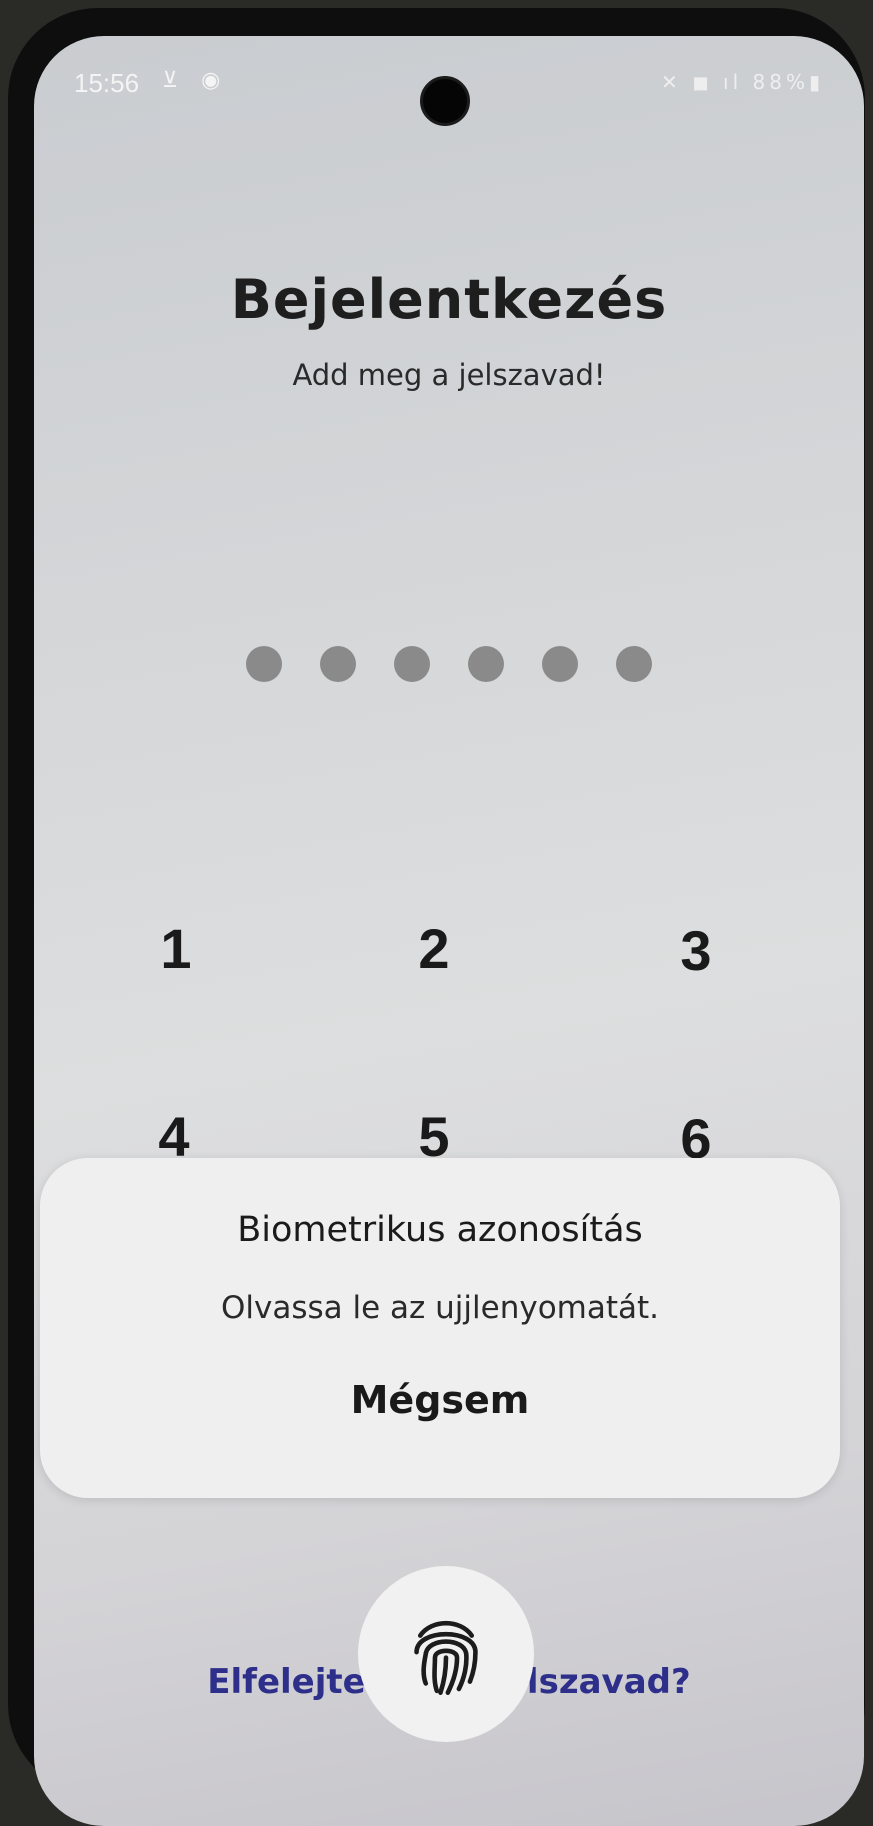 The width and height of the screenshot is (873, 1826). I want to click on status-notification-icons: ⊻ ◉, so click(195, 80).